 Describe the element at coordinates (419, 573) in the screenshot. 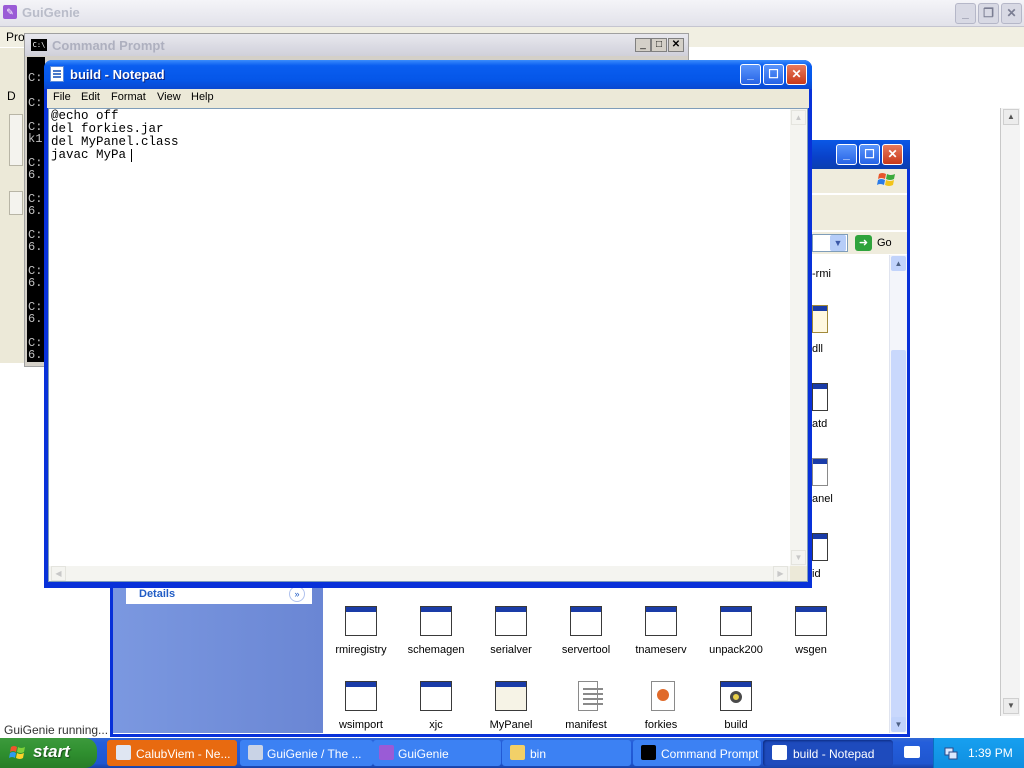

I see `notepad-horizontal-scrollbar: ◀ ▶` at that location.